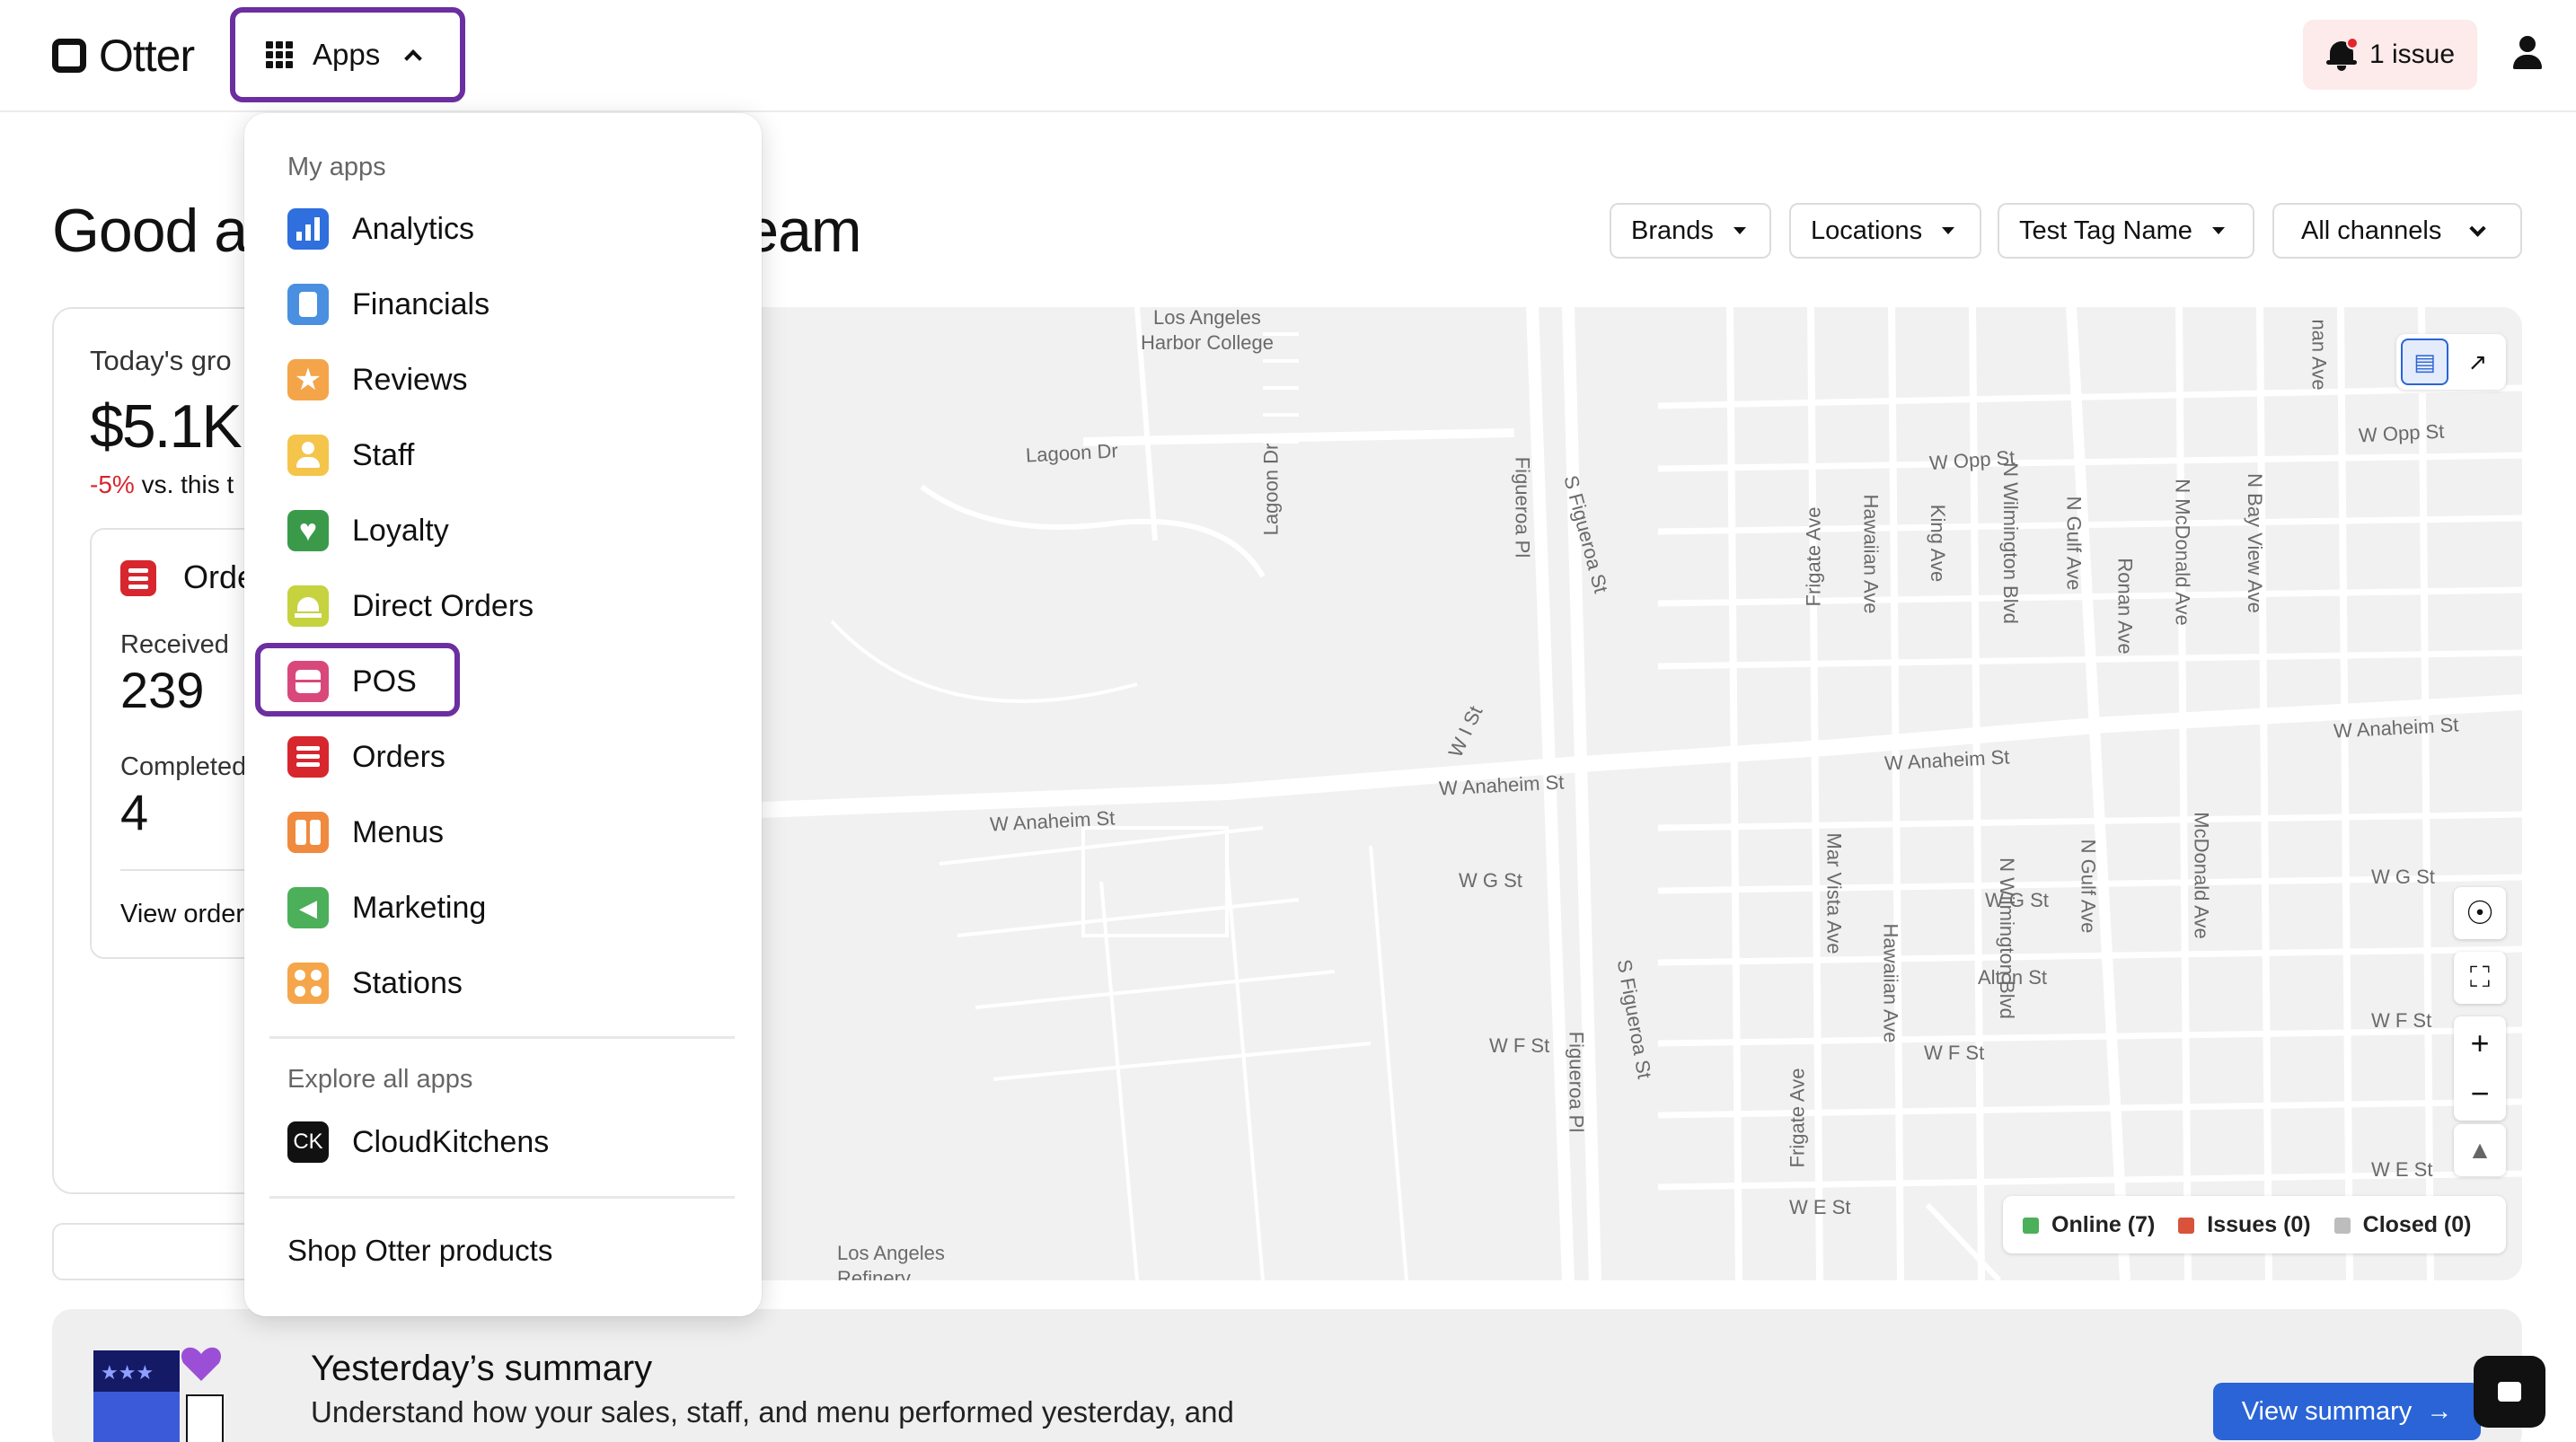 This screenshot has height=1442, width=2576. Describe the element at coordinates (2480, 913) in the screenshot. I see `locate-icon: ☉` at that location.